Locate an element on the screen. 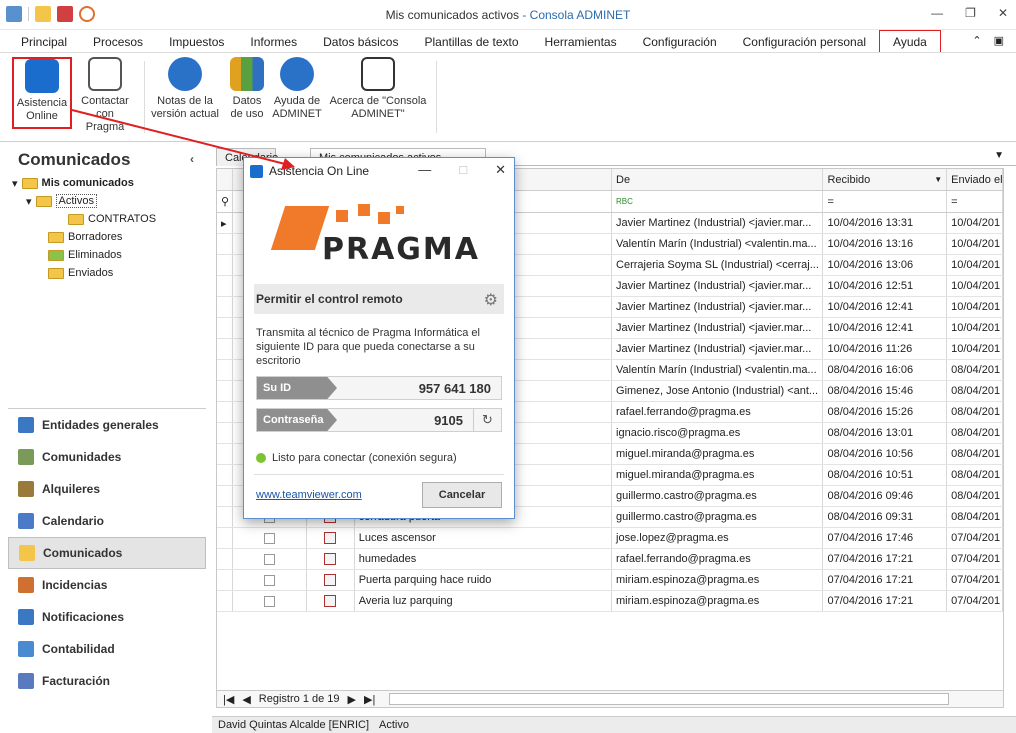 This screenshot has height=733, width=1016. prev-record-icon: ◀ is located at coordinates (246, 699).